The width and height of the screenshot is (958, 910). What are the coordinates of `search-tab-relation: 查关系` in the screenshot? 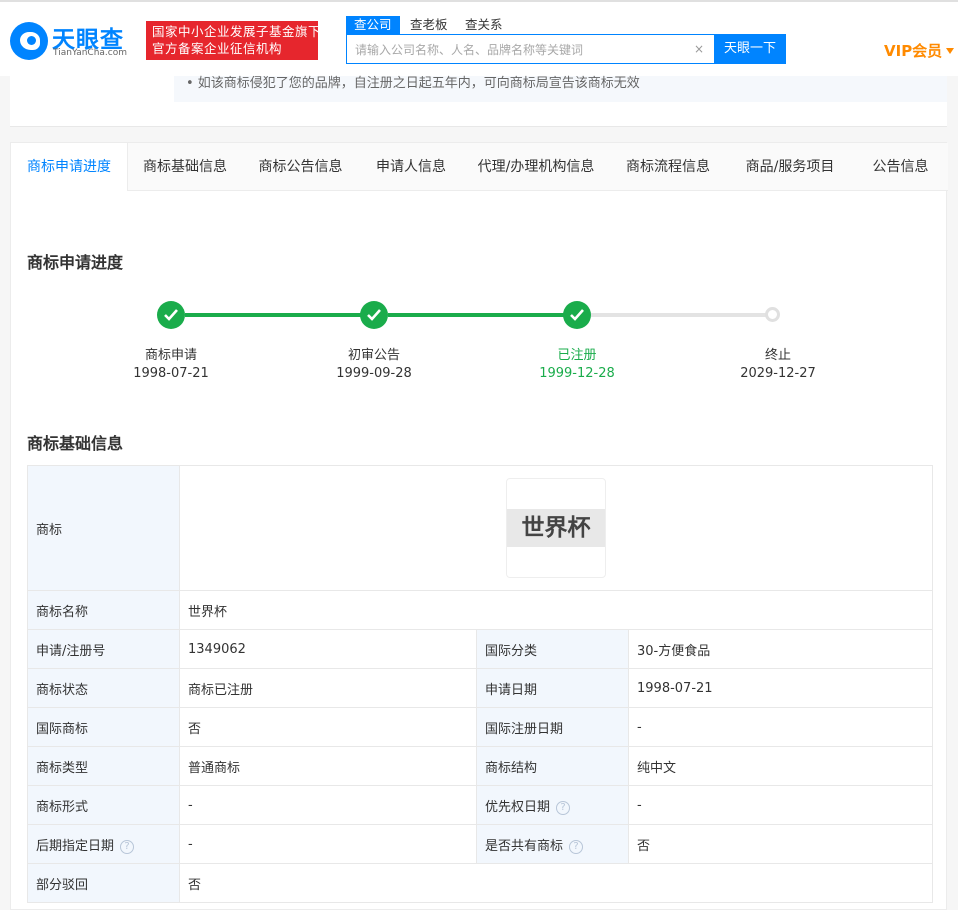 It's located at (484, 25).